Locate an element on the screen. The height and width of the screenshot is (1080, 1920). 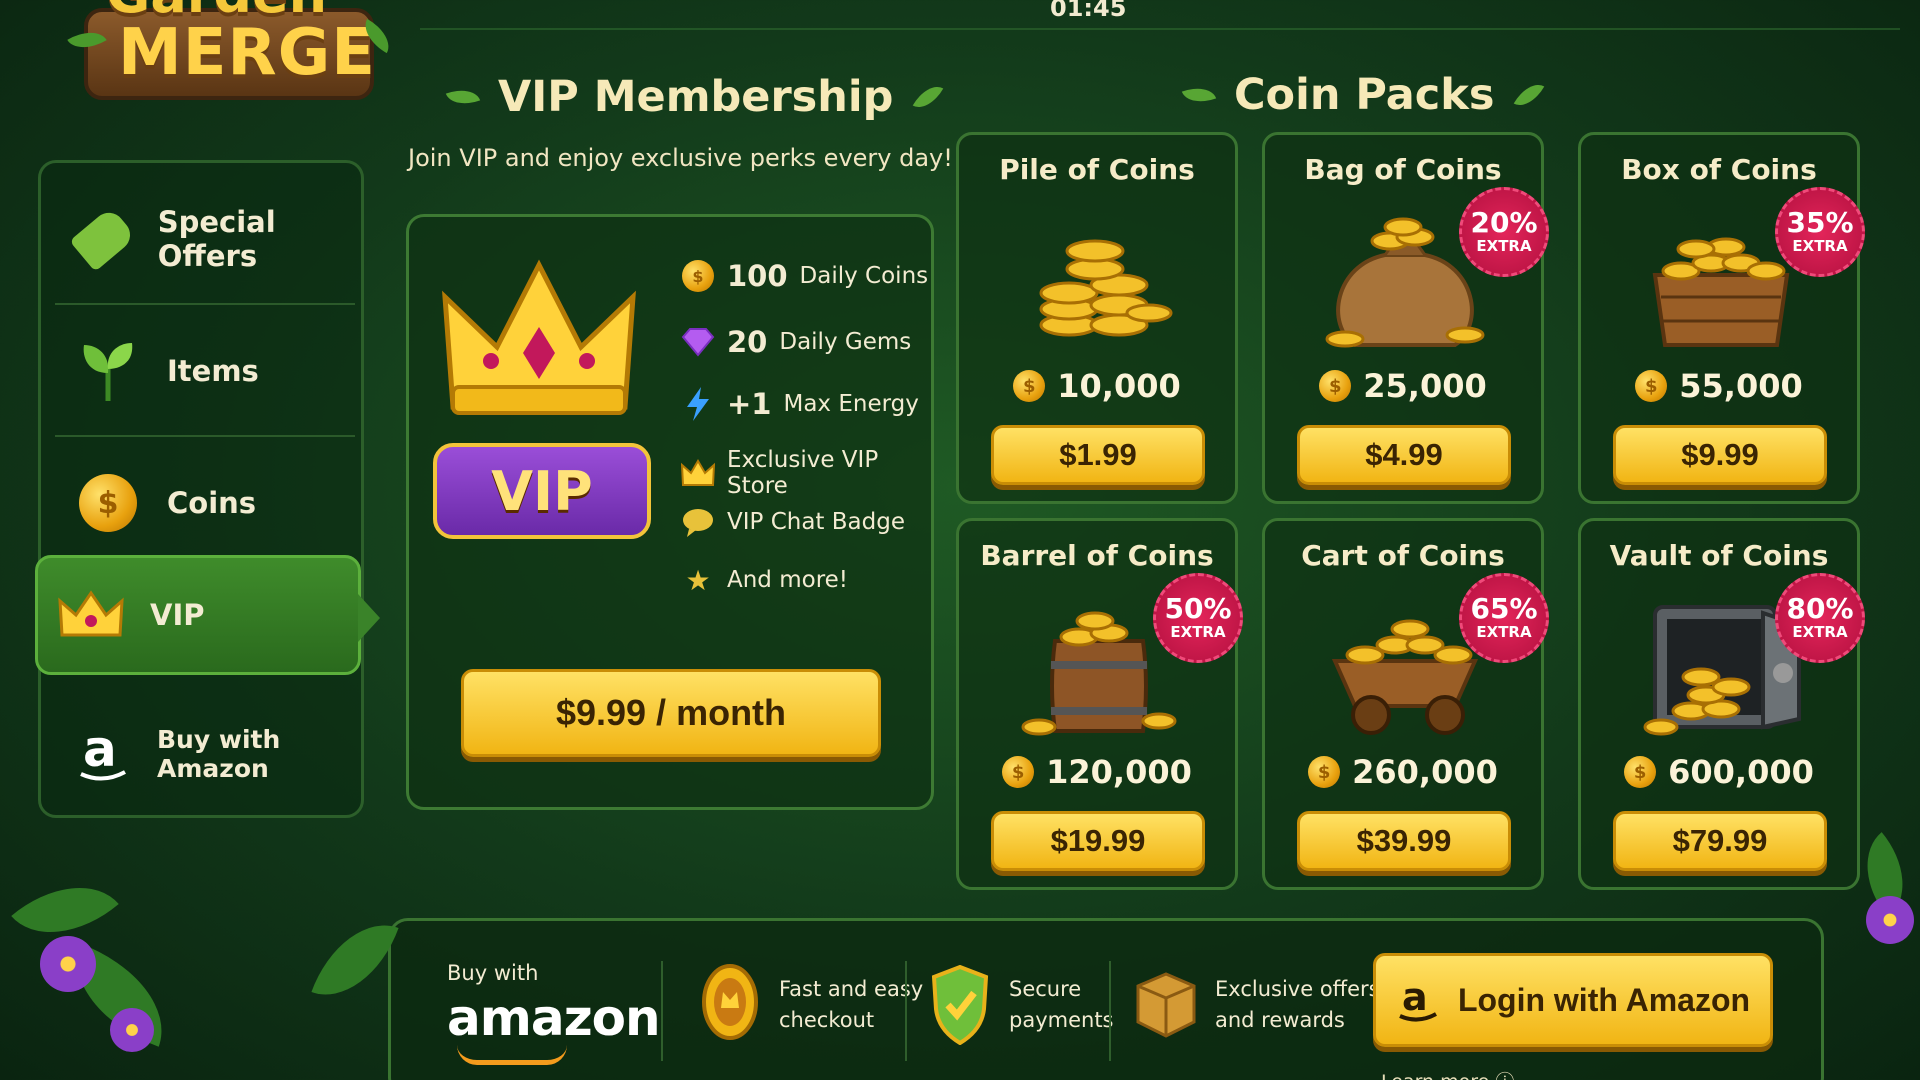
feature-text: checkout is located at coordinates (827, 1020).